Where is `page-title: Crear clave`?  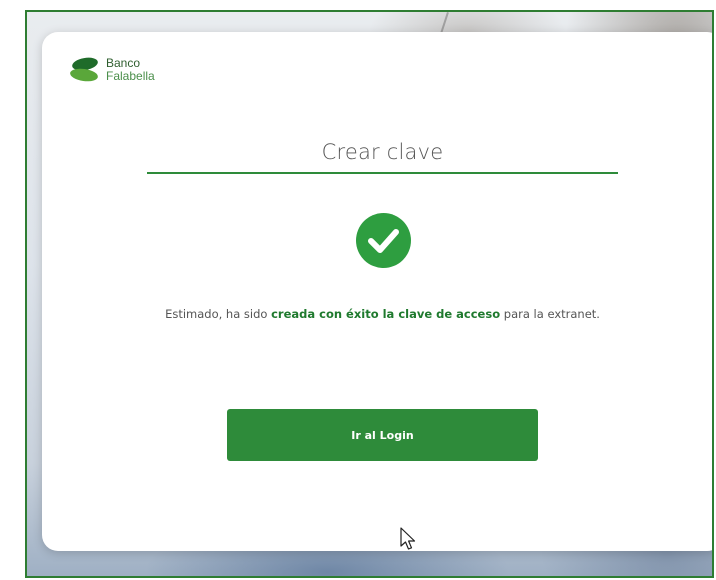 page-title: Crear clave is located at coordinates (382, 152).